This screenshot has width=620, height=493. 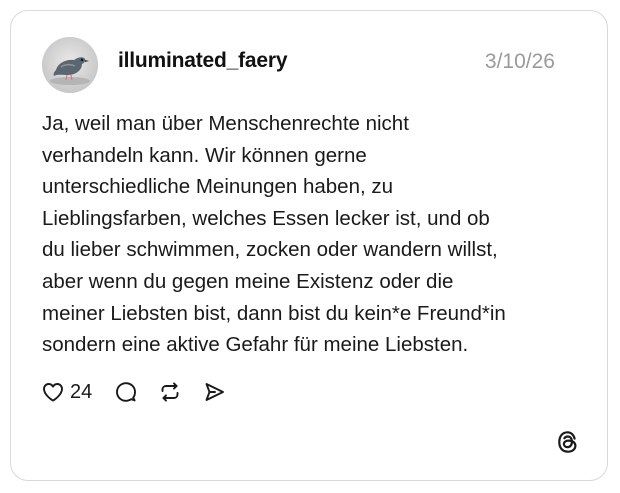 What do you see at coordinates (204, 155) in the screenshot?
I see `post-text-line: verhandeln kann. Wir können gerne` at bounding box center [204, 155].